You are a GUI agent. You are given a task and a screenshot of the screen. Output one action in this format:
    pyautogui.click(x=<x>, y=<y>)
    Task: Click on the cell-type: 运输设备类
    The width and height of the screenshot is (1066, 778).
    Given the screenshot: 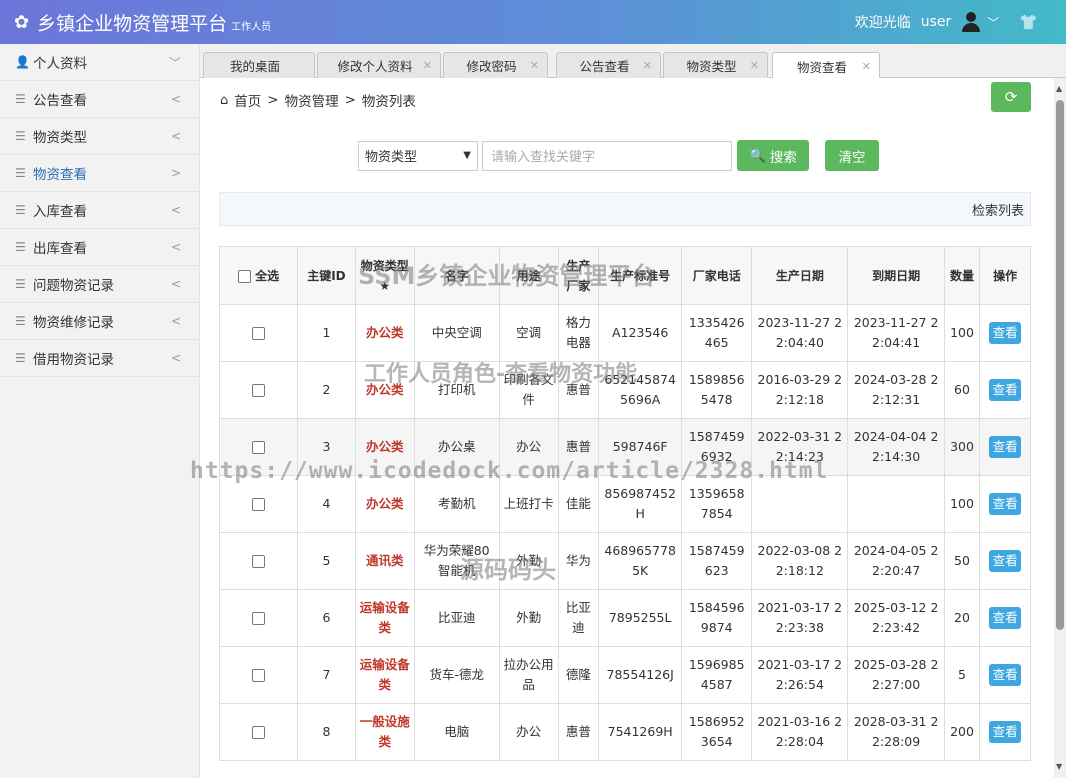 What is the action you would take?
    pyautogui.click(x=384, y=675)
    